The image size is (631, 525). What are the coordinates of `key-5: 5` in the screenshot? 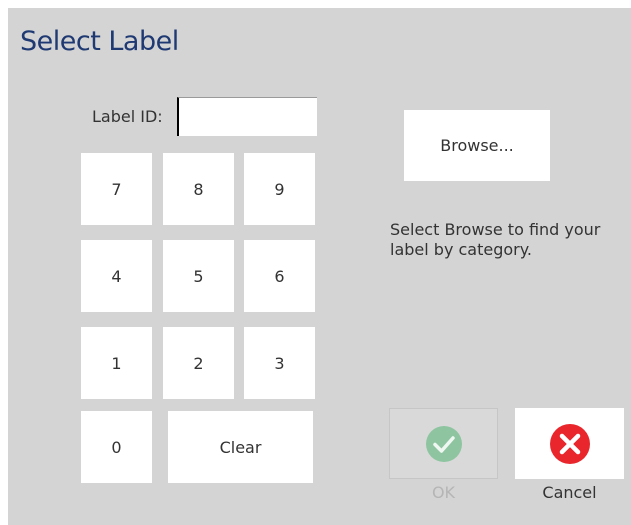 It's located at (198, 276).